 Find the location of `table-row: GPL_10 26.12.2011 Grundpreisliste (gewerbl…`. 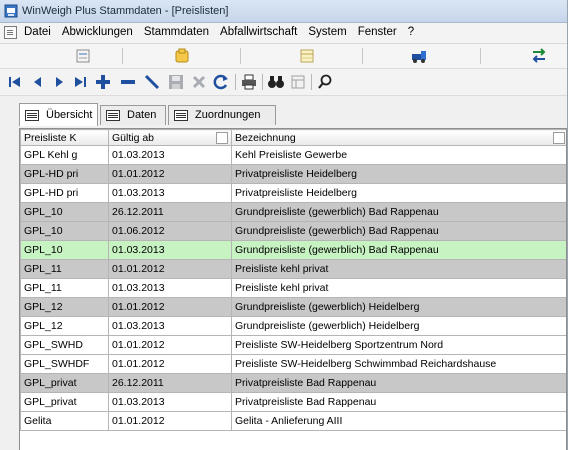

table-row: GPL_10 26.12.2011 Grundpreisliste (gewerbl… is located at coordinates (293, 212).